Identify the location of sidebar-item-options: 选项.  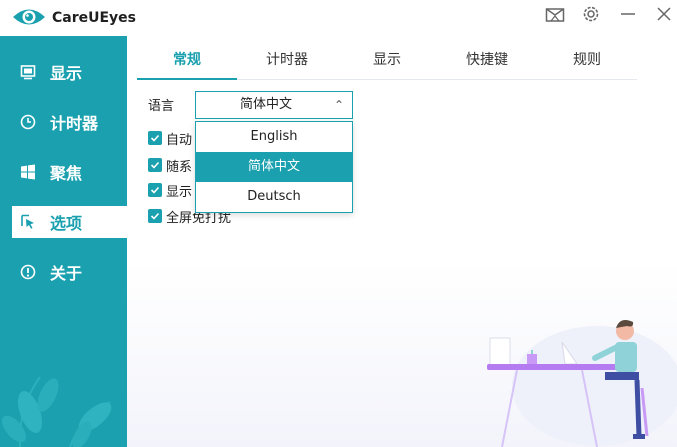
(69, 222).